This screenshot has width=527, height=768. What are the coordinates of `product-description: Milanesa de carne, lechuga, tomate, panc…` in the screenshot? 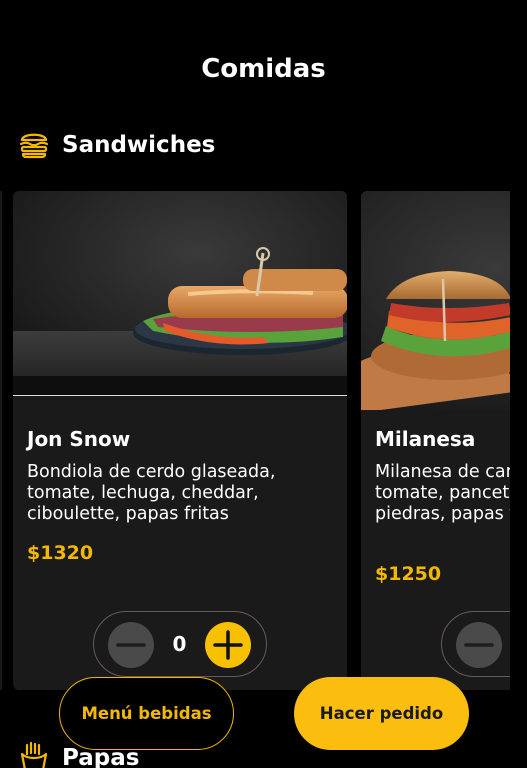 It's located at (442, 493).